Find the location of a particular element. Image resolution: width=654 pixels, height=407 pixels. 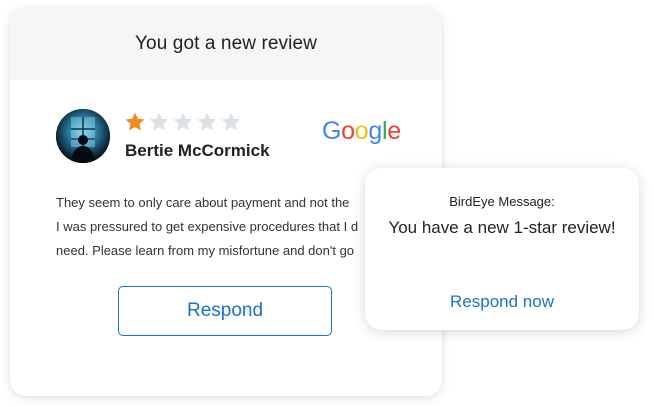

reviewer-row: Bertie McCormick Google is located at coordinates (231, 136).